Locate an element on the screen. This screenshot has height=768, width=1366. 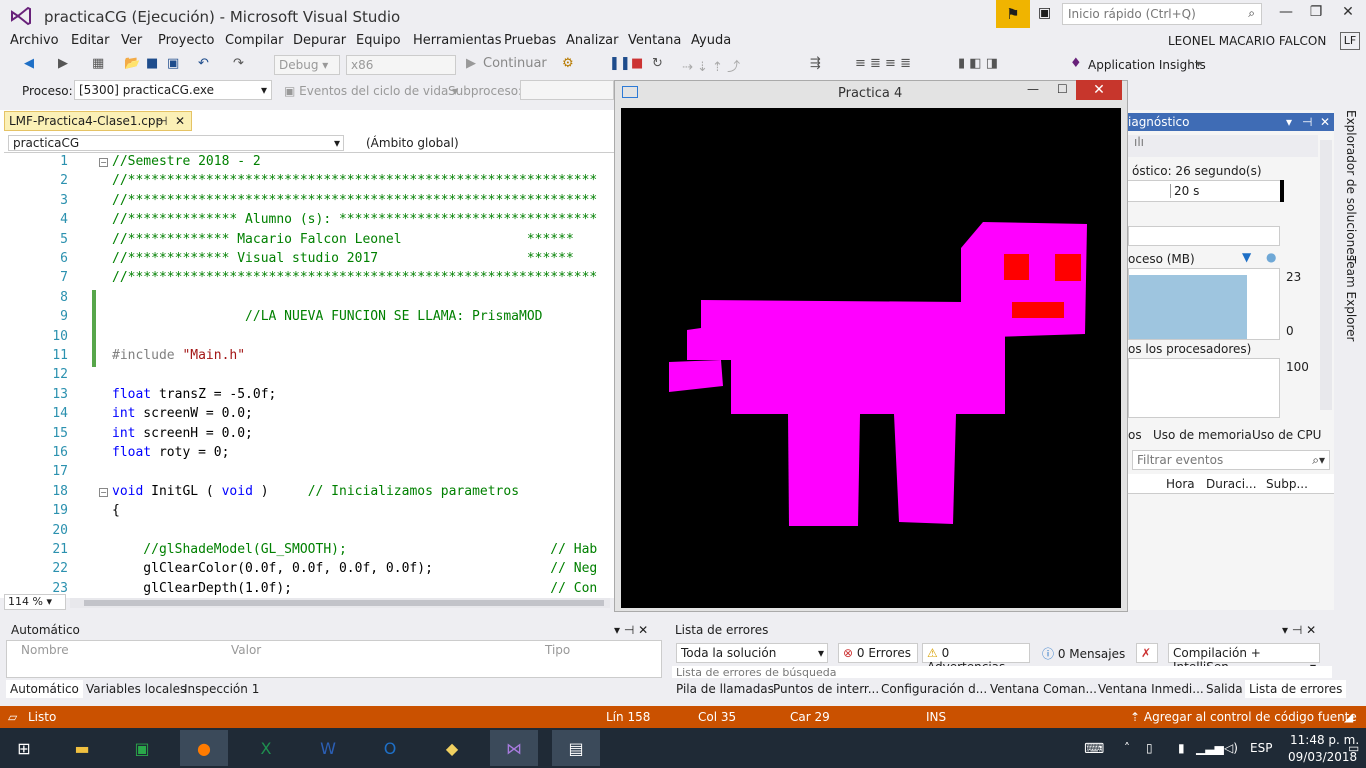
format-icon: ≡ ≣ ≡ ≣ is located at coordinates (883, 63).